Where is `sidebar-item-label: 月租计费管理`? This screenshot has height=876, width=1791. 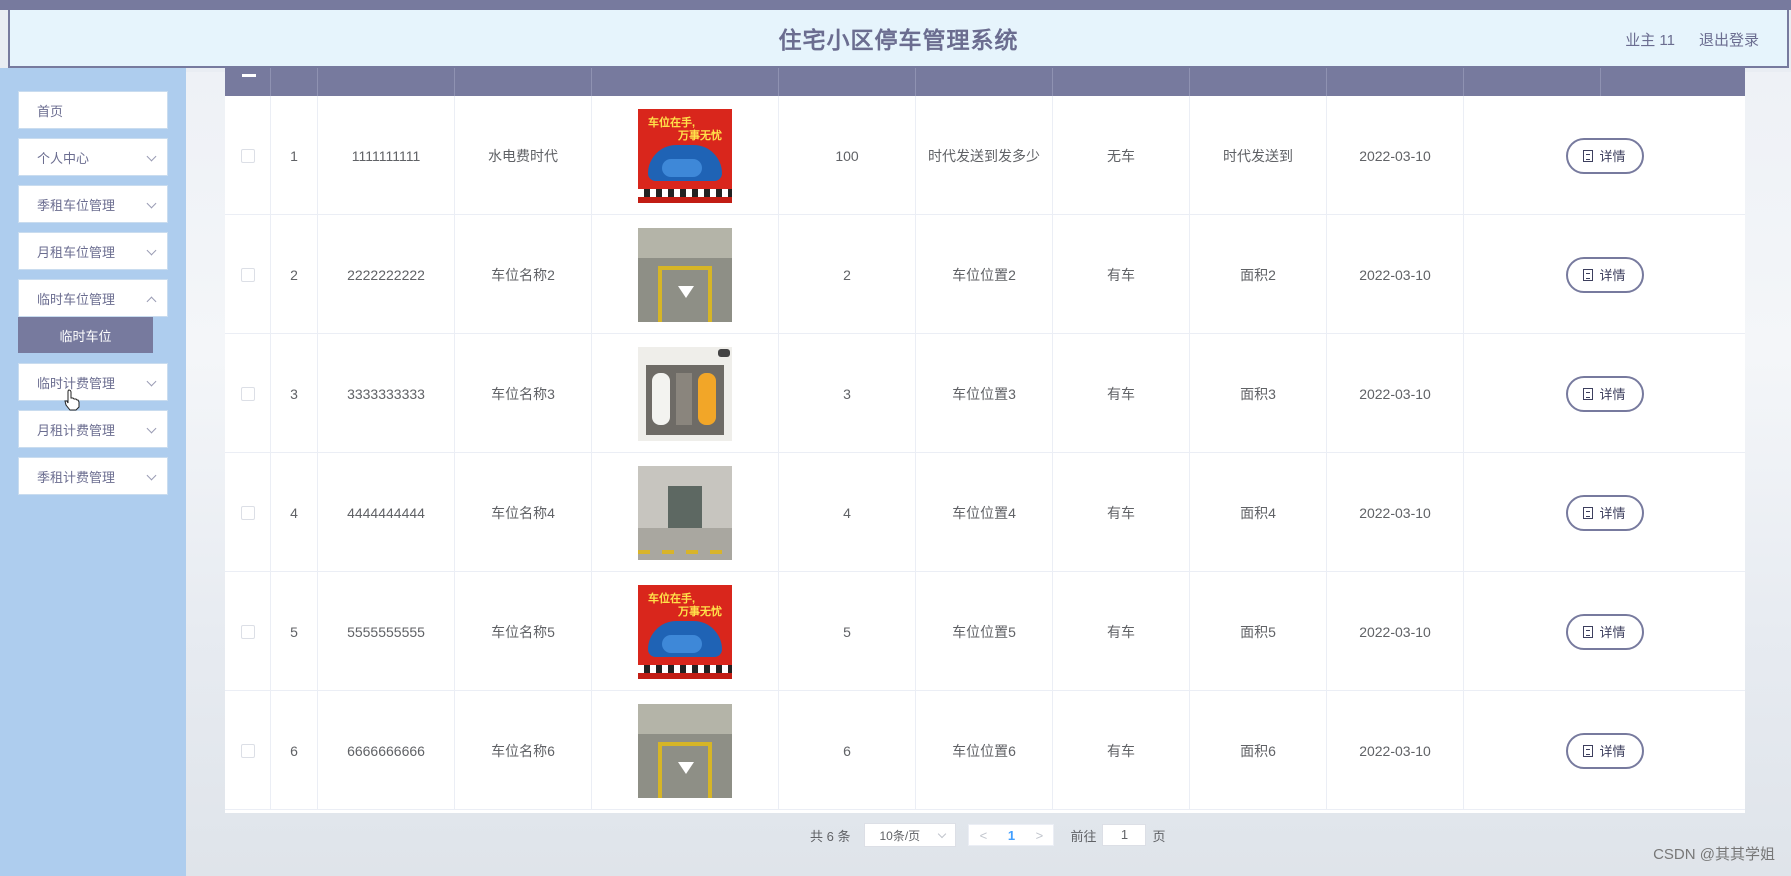 sidebar-item-label: 月租计费管理 is located at coordinates (76, 430).